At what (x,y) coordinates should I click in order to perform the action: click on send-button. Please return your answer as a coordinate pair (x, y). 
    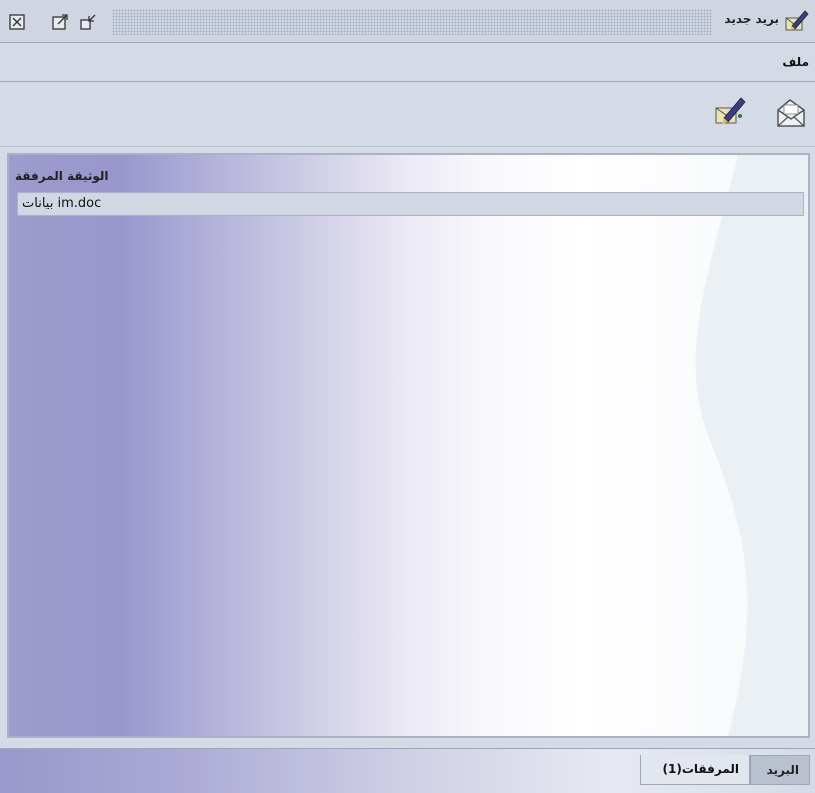
    Looking at the image, I should click on (790, 112).